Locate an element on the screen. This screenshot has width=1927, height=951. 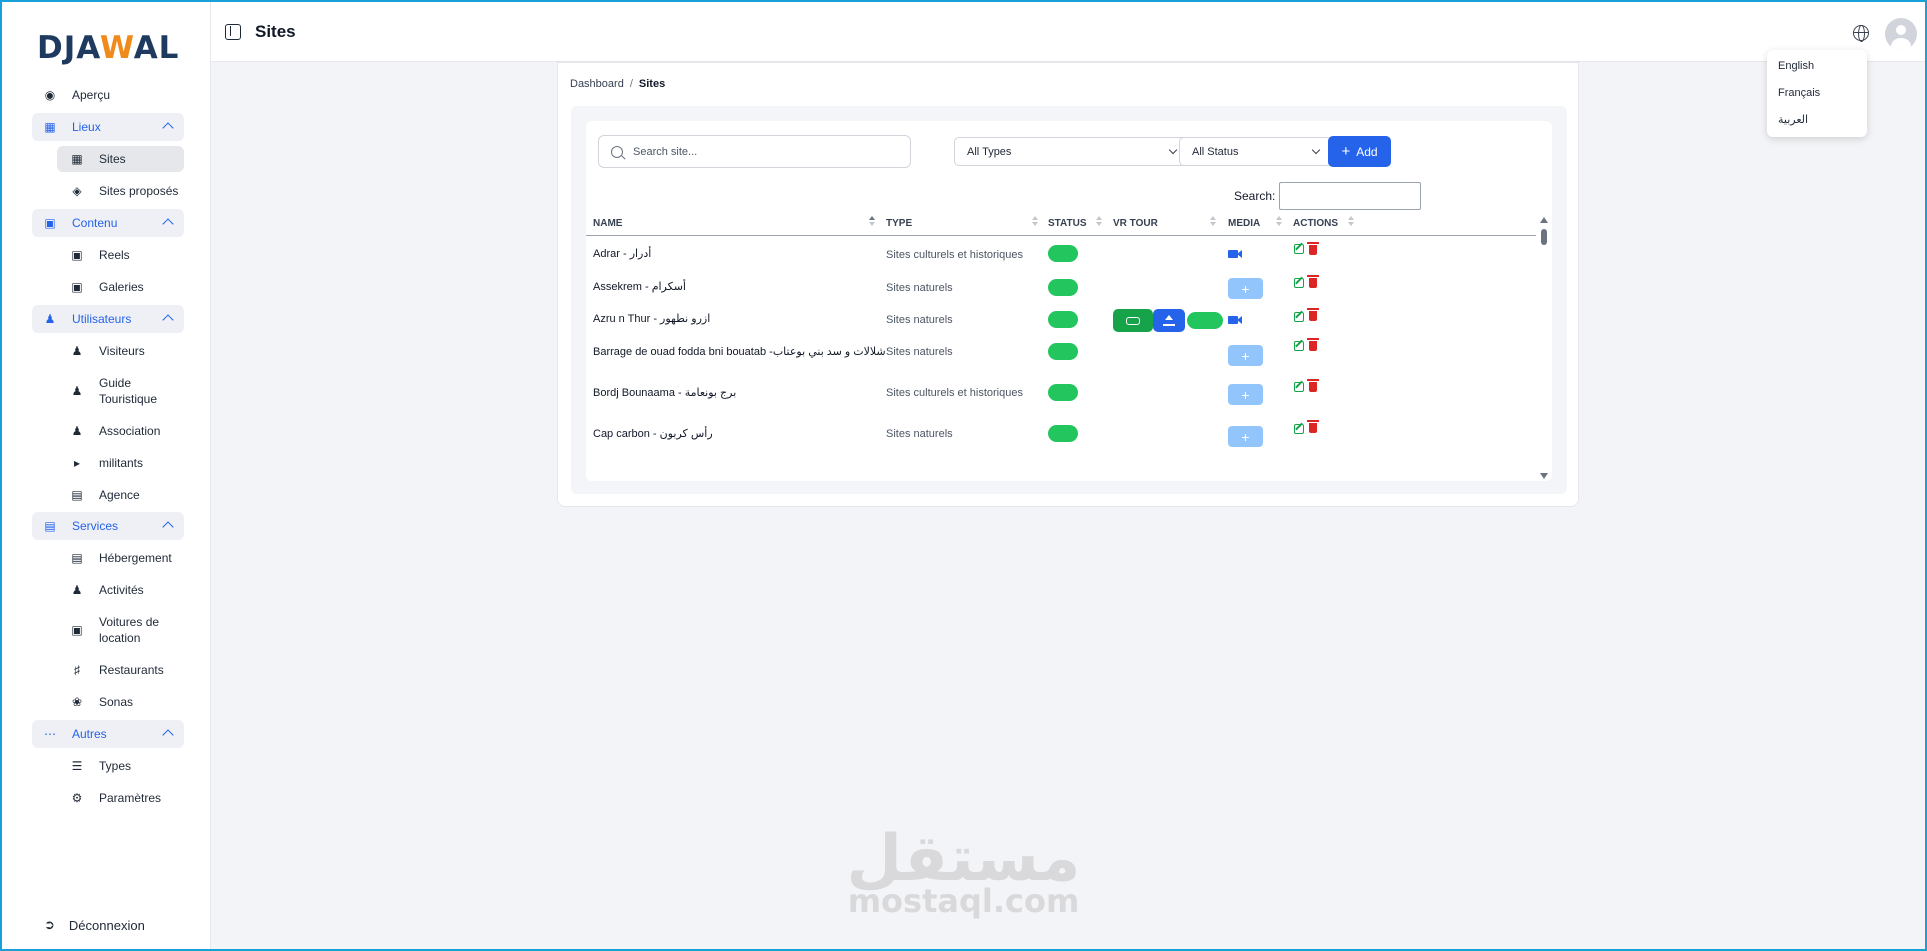
sidebar-item-label: Guide Touristique is located at coordinates (128, 391).